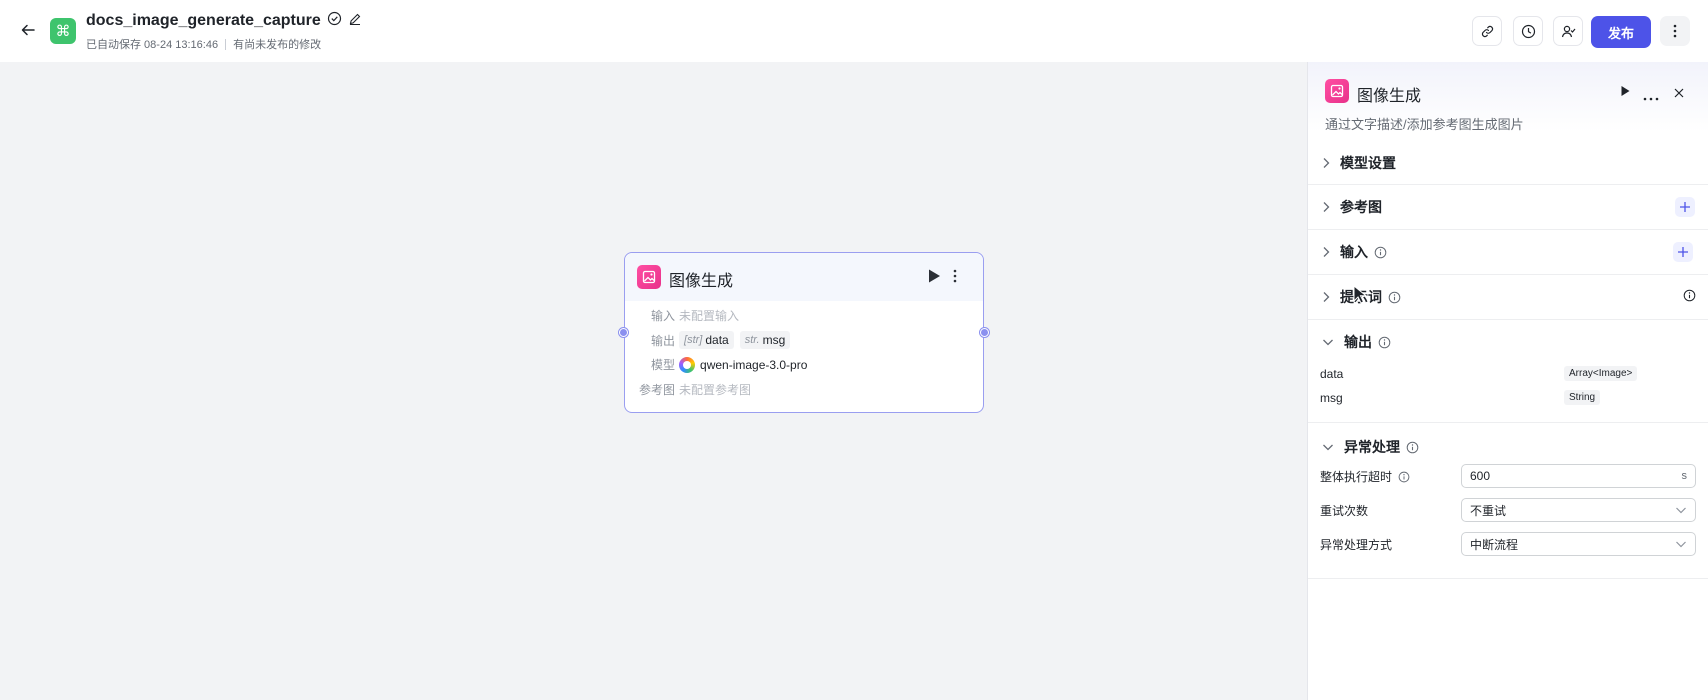 The height and width of the screenshot is (700, 1708). Describe the element at coordinates (709, 316) in the screenshot. I see `input-value: 未配置输入` at that location.